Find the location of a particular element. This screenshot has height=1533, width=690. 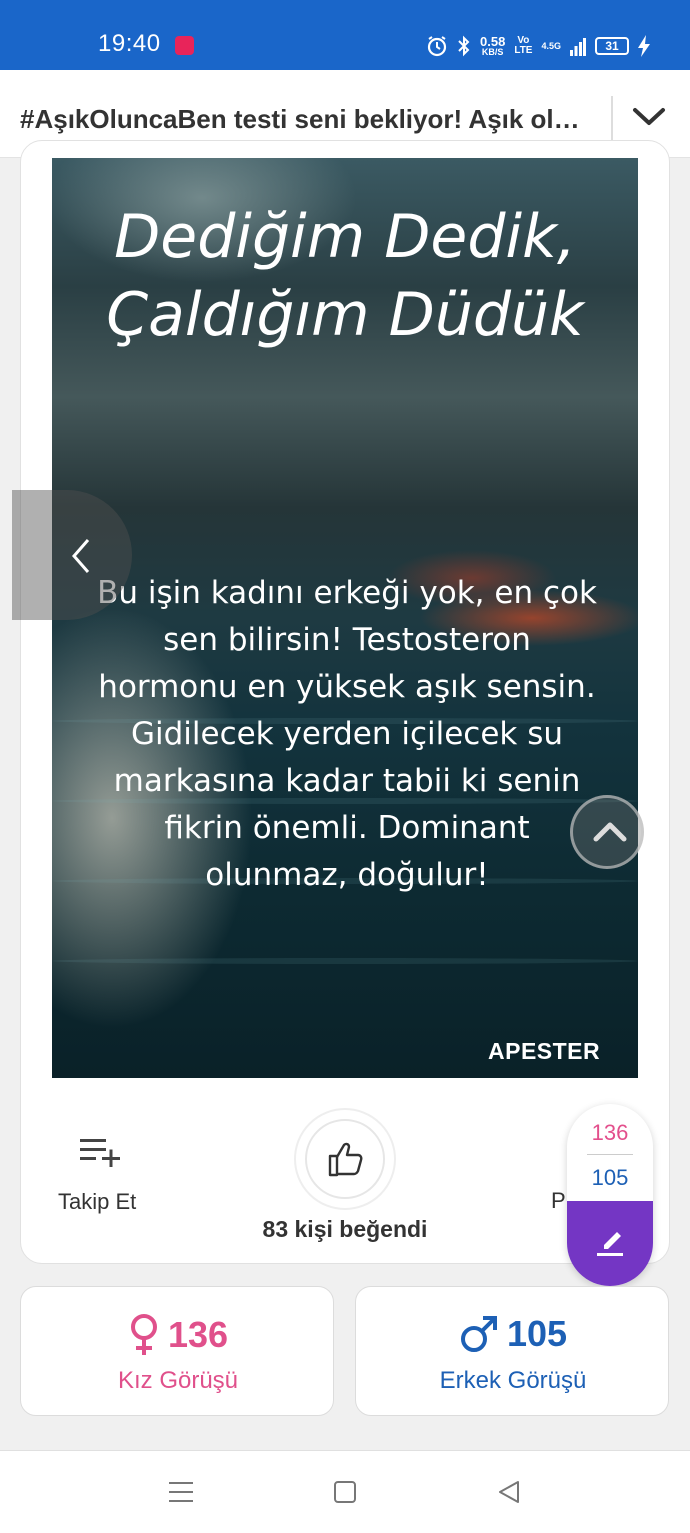

home-icon is located at coordinates (345, 1492).